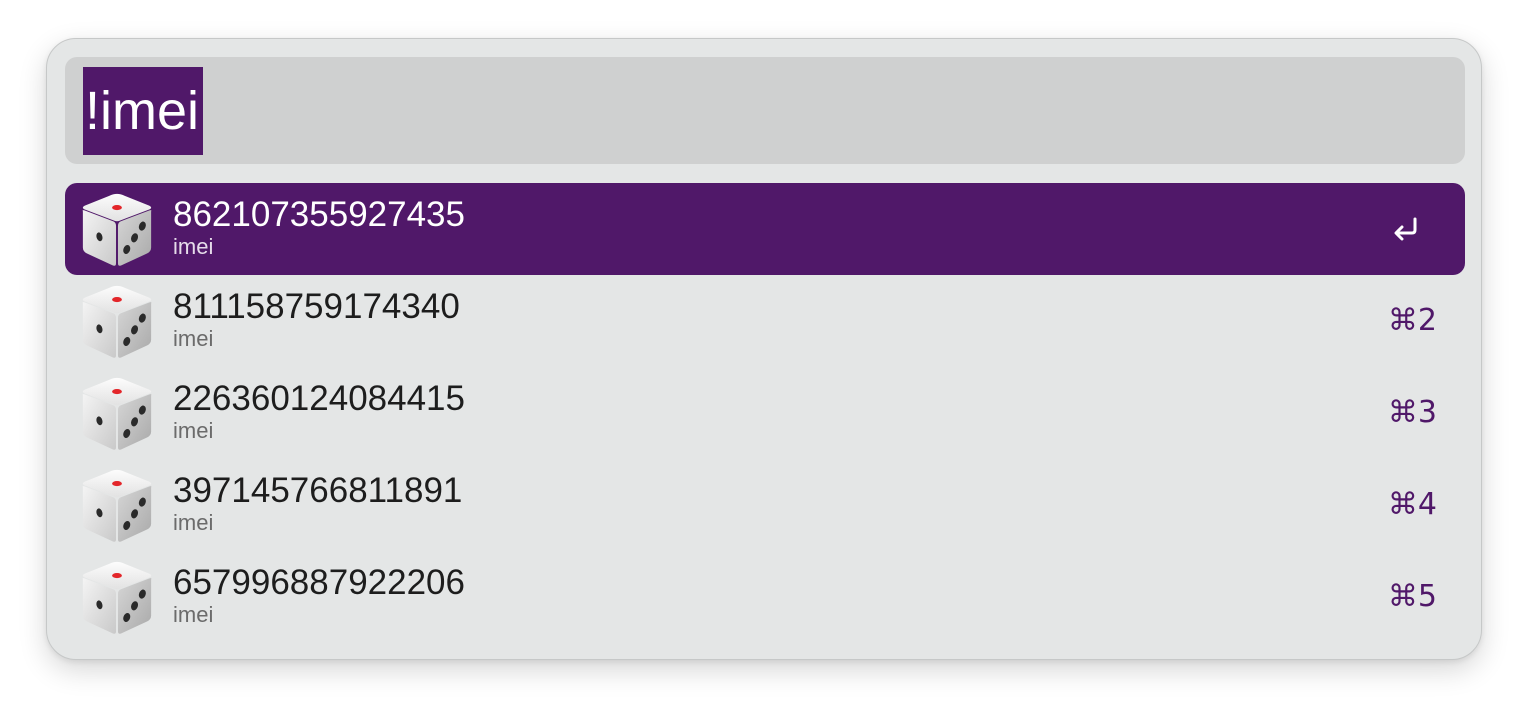 The width and height of the screenshot is (1528, 714). What do you see at coordinates (316, 306) in the screenshot?
I see `result-title: 811158759174340` at bounding box center [316, 306].